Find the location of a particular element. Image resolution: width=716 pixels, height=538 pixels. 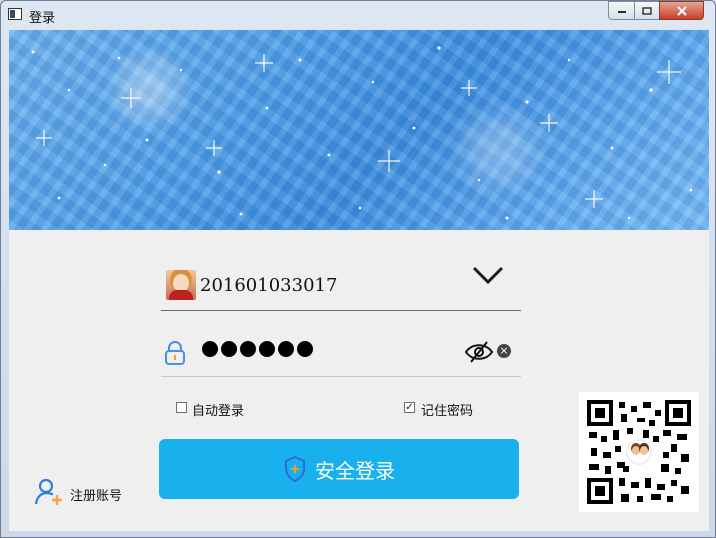

qr-code is located at coordinates (639, 452).